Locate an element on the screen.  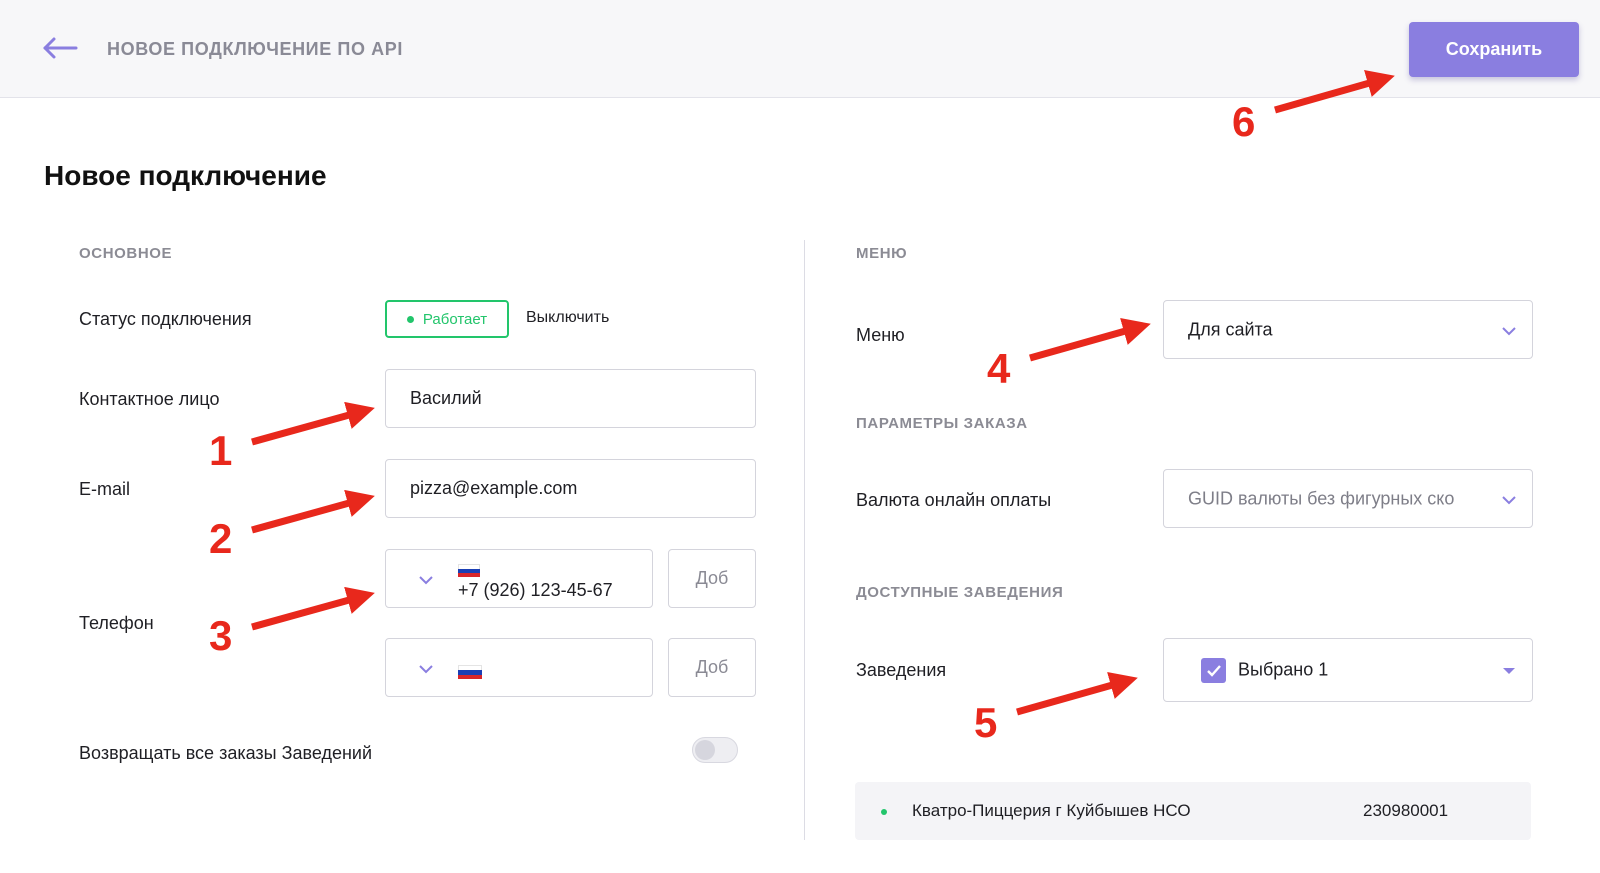
status-badge: Работает is located at coordinates (447, 319).